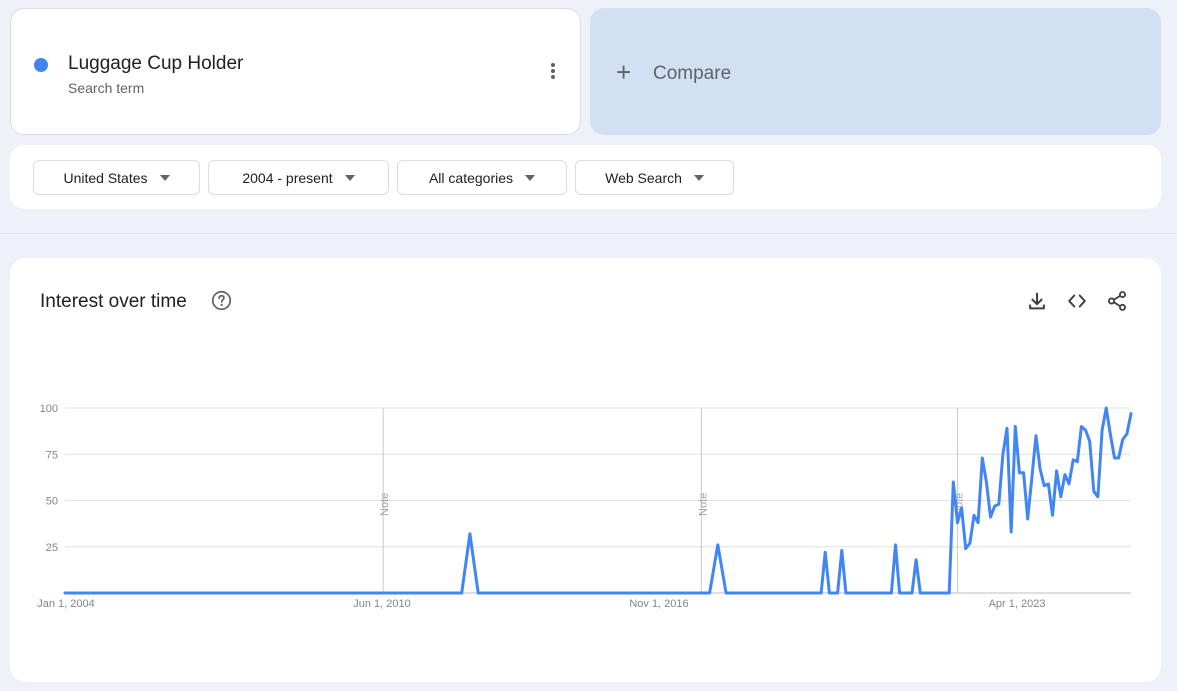 This screenshot has height=691, width=1177. I want to click on x-tick-label: Jan 1, 2004, so click(66, 604).